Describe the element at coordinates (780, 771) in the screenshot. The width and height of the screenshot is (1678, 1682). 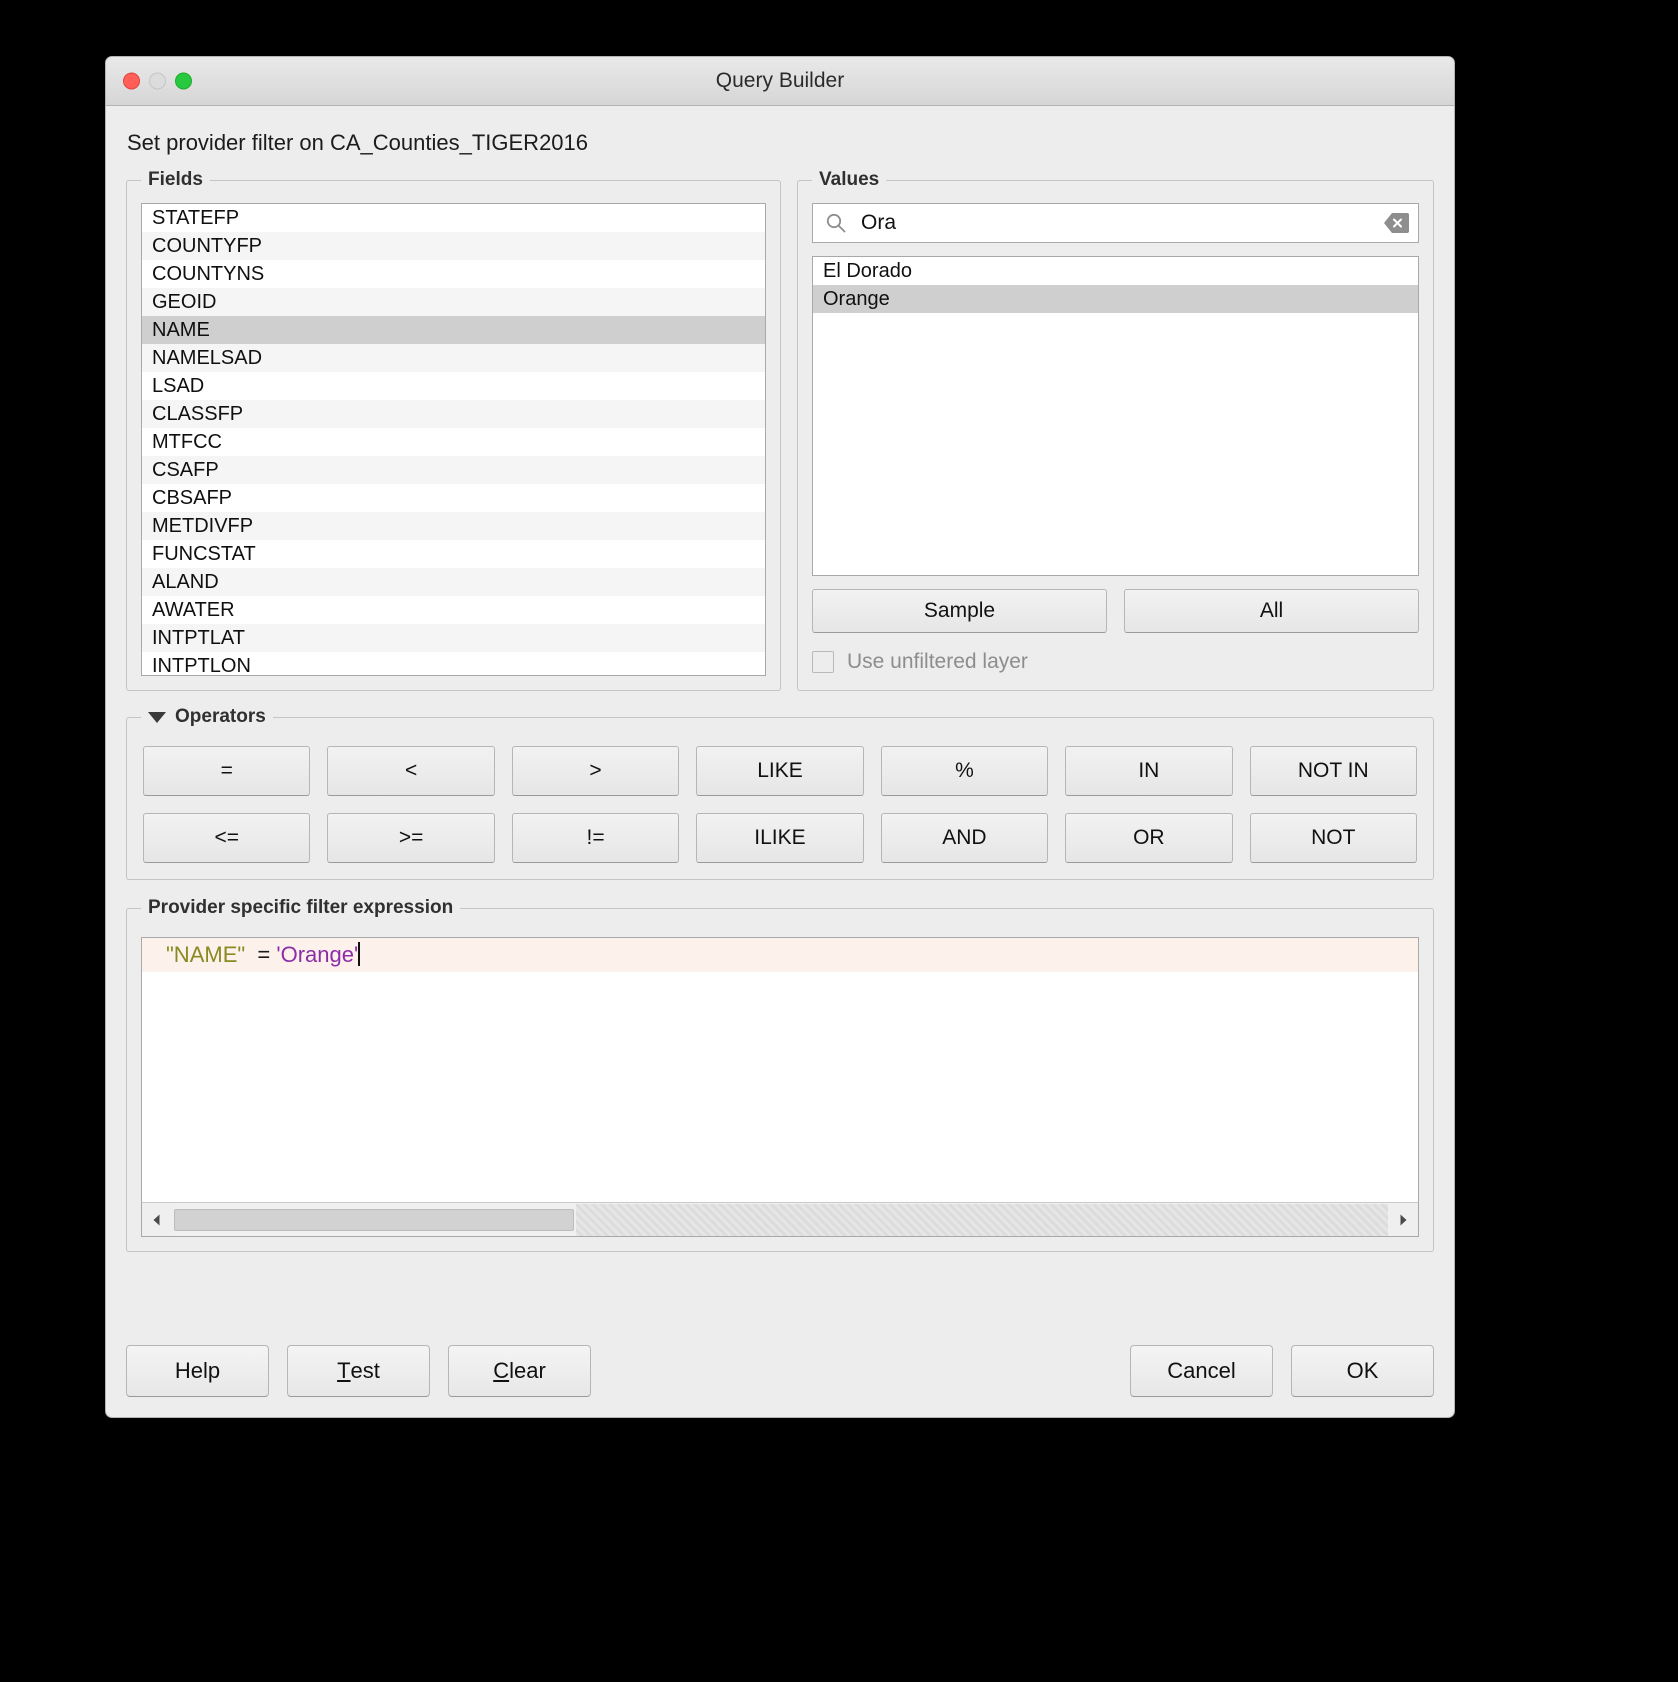
I see `operator-button-like: LIKE` at that location.